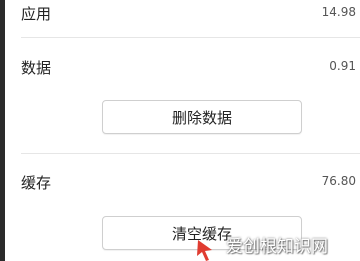 The width and height of the screenshot is (360, 261). Describe the element at coordinates (342, 66) in the screenshot. I see `data-size-value: 0.91` at that location.